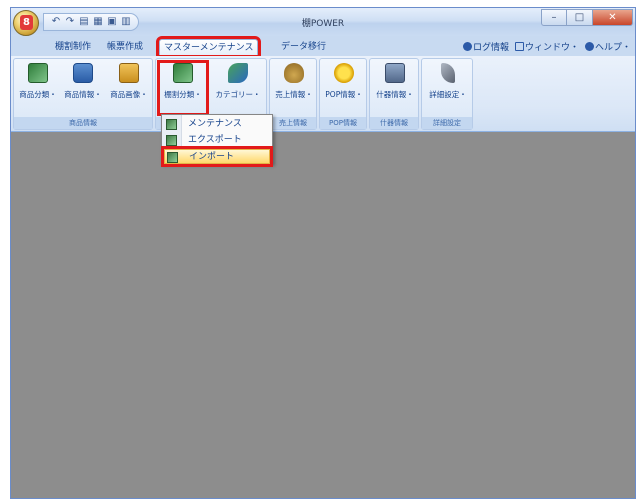 The width and height of the screenshot is (636, 499). Describe the element at coordinates (208, 47) in the screenshot. I see `tab-master-maintenance: マスターメンテナンス` at that location.